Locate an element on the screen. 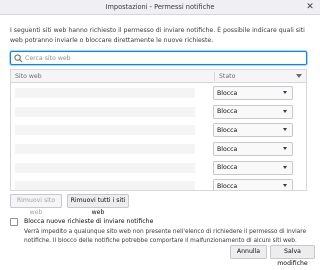 This screenshot has height=270, width=320. window-title: Impostazioni - Permessi notifiche is located at coordinates (160, 7).